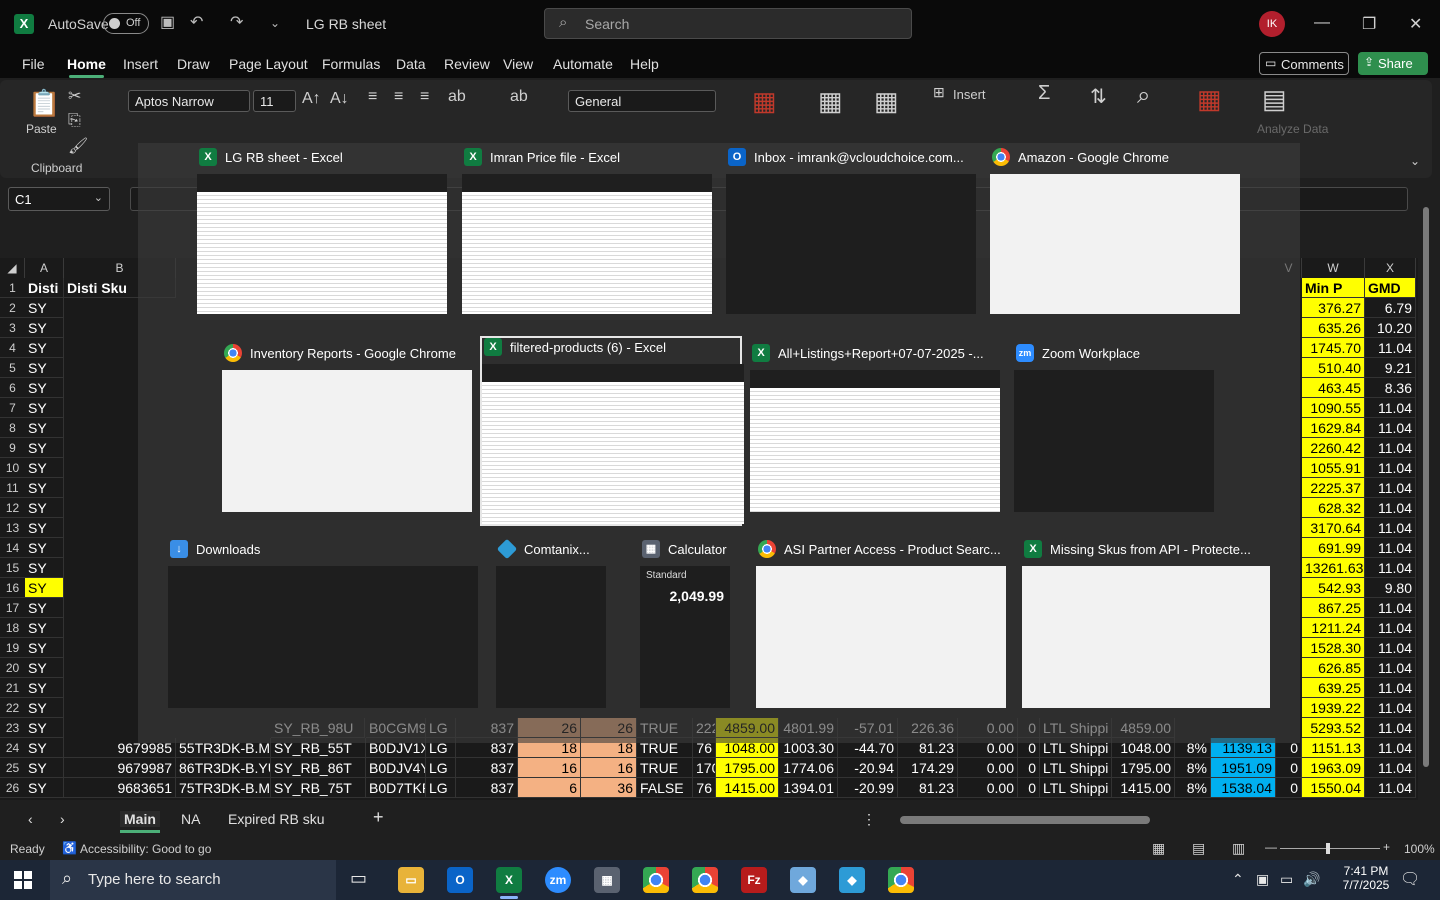 Image resolution: width=1440 pixels, height=900 pixels. Describe the element at coordinates (1419, 849) in the screenshot. I see `zoom-level: 100%` at that location.